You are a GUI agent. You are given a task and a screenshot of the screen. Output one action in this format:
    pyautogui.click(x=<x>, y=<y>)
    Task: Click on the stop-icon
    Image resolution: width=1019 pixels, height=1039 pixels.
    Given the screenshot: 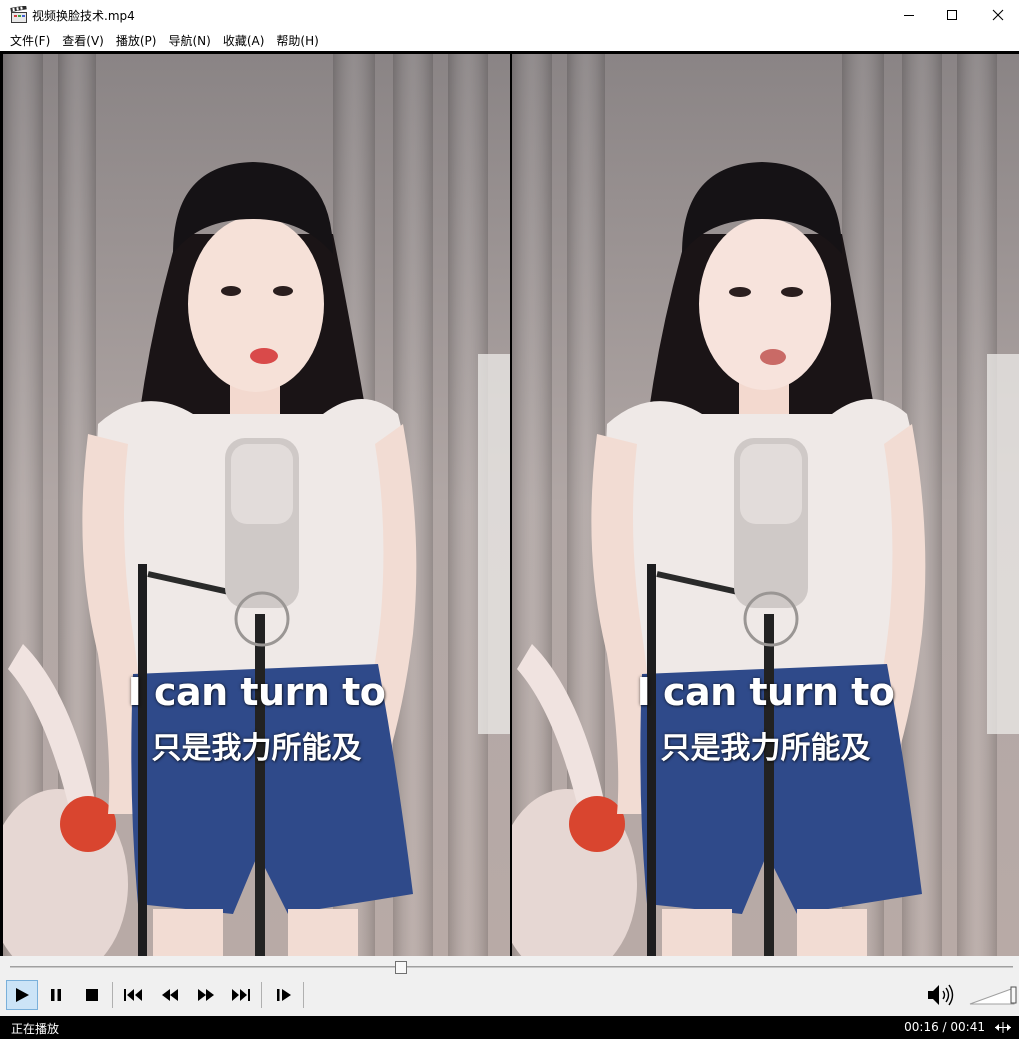 What is the action you would take?
    pyautogui.click(x=92, y=995)
    